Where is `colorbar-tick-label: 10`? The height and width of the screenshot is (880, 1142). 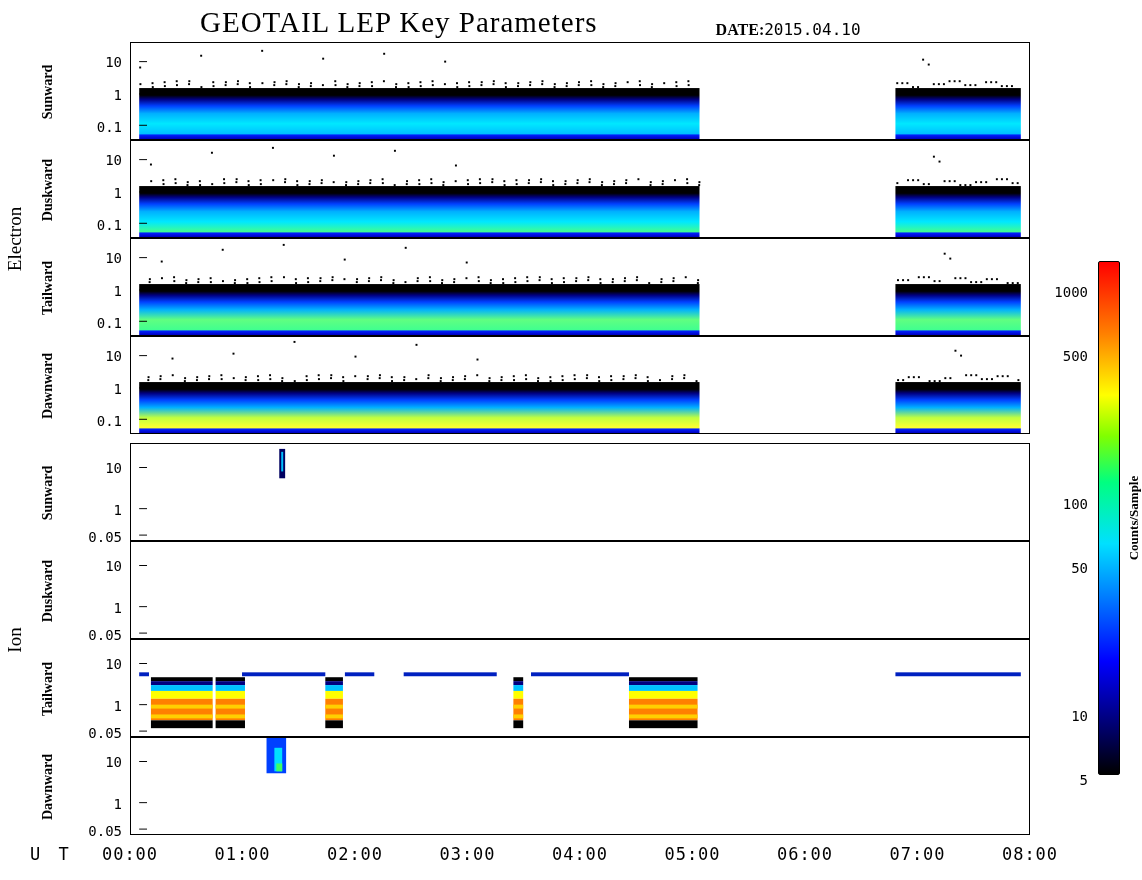 colorbar-tick-label: 10 is located at coordinates (1079, 716).